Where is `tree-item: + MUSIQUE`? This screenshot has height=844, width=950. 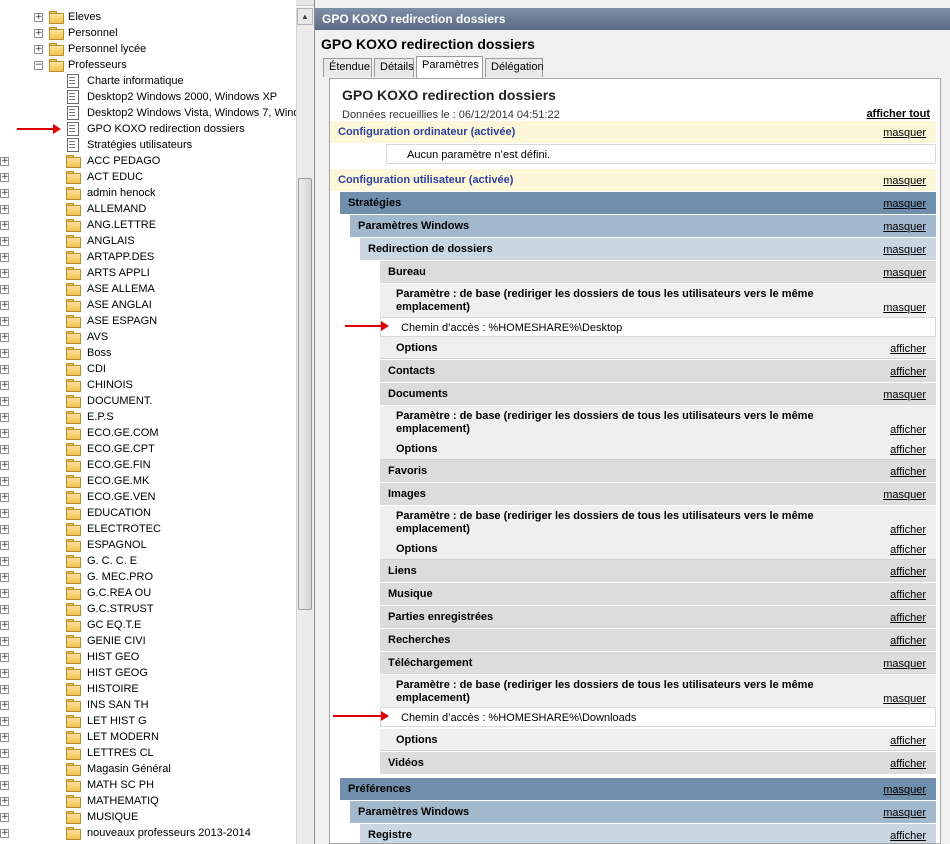 tree-item: + MUSIQUE is located at coordinates (148, 817).